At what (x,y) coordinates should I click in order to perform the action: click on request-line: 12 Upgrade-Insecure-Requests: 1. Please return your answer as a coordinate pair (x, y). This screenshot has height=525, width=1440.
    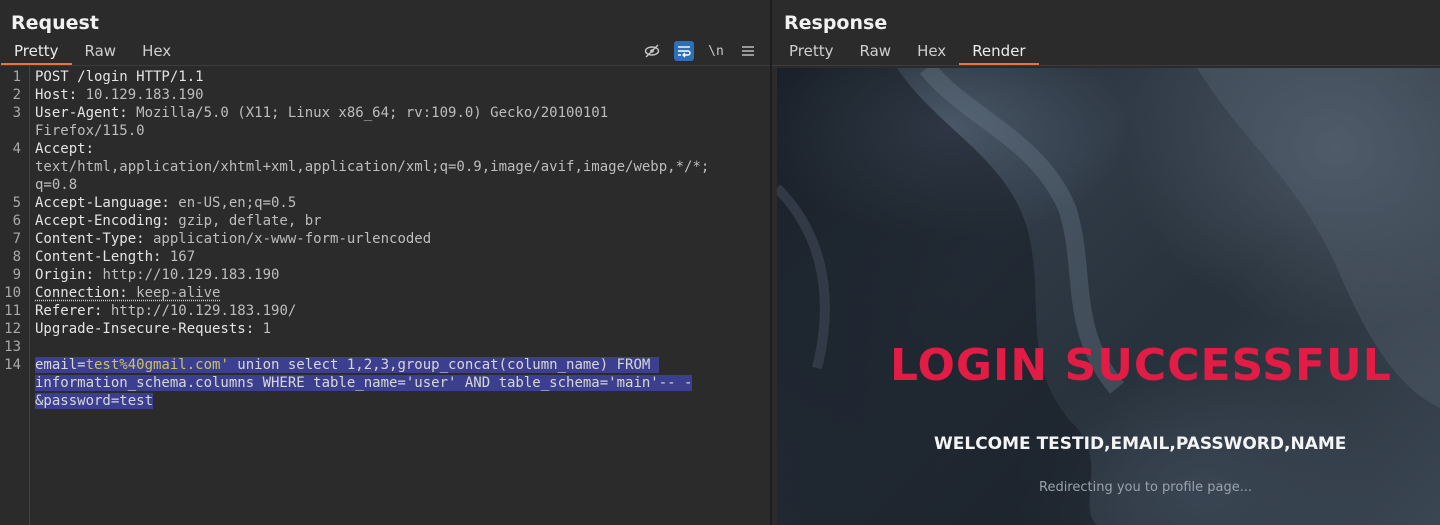
    Looking at the image, I should click on (385, 329).